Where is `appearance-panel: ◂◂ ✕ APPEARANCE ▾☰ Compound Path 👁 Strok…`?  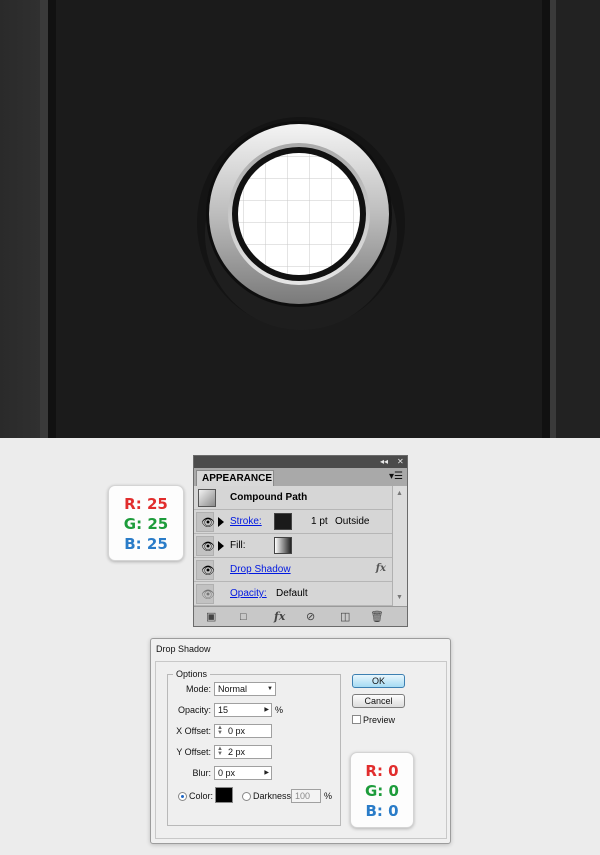
appearance-panel: ◂◂ ✕ APPEARANCE ▾☰ Compound Path 👁 Strok… is located at coordinates (300, 541).